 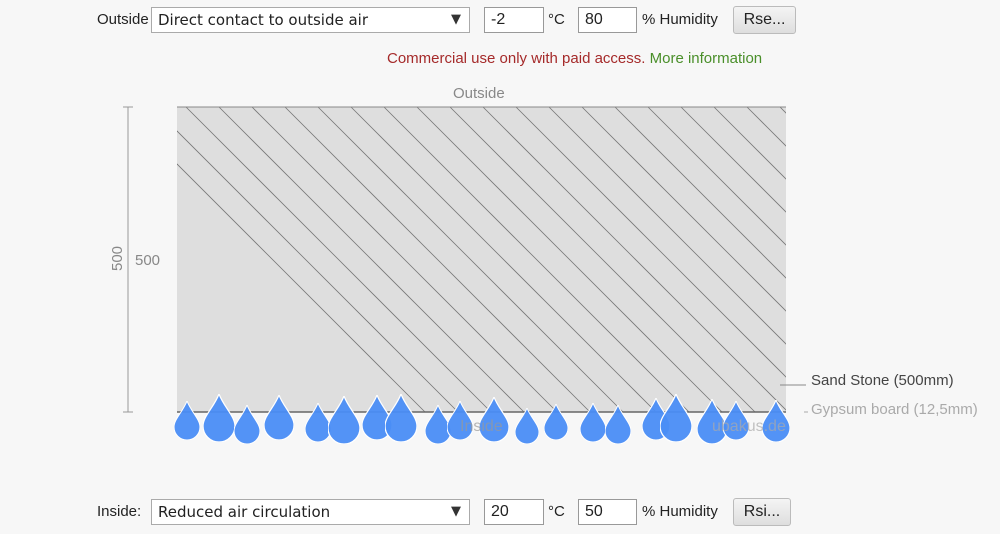 I want to click on select-value: Reduced air circulation, so click(x=244, y=512).